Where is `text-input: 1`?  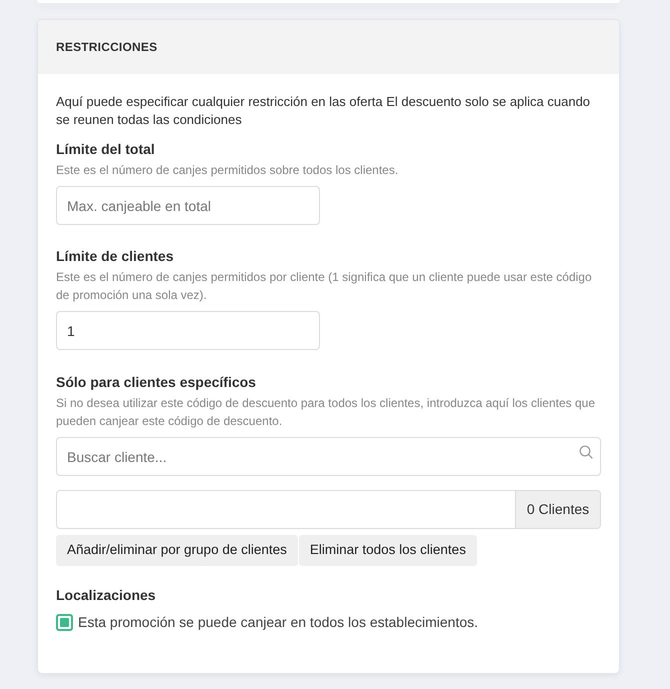 text-input: 1 is located at coordinates (188, 330).